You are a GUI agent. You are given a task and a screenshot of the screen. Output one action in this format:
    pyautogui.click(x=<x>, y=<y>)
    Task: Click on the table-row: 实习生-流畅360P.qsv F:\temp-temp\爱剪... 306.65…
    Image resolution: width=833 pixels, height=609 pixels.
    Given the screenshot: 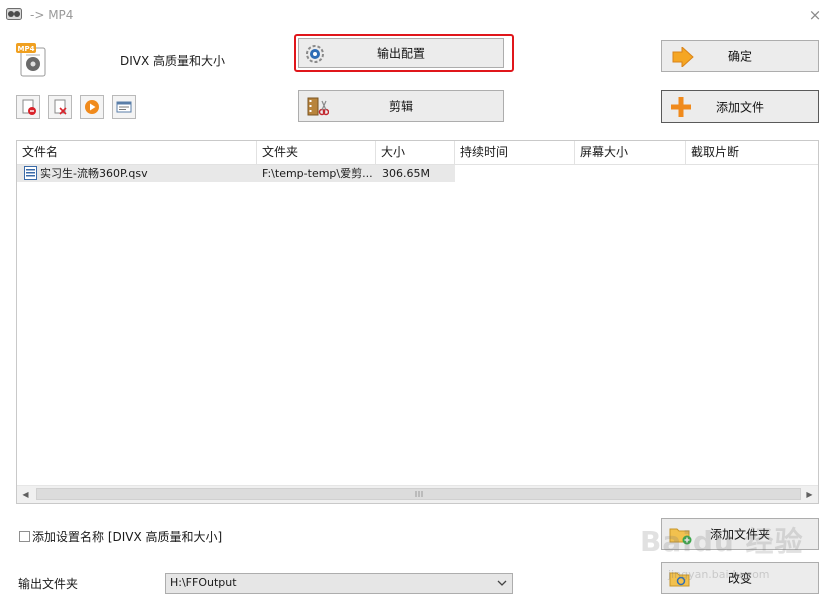 What is the action you would take?
    pyautogui.click(x=236, y=173)
    